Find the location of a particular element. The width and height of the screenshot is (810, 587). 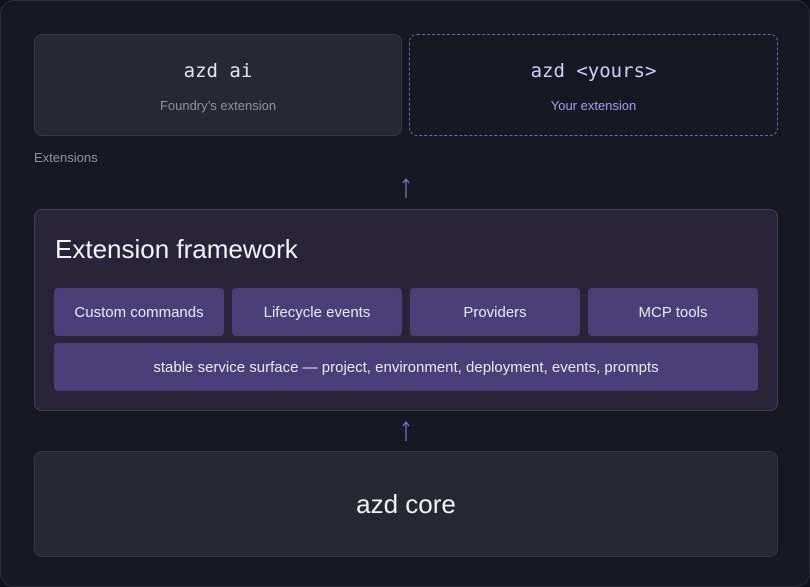

feature-chip-lifecycle-events: Lifecycle events is located at coordinates (317, 312).